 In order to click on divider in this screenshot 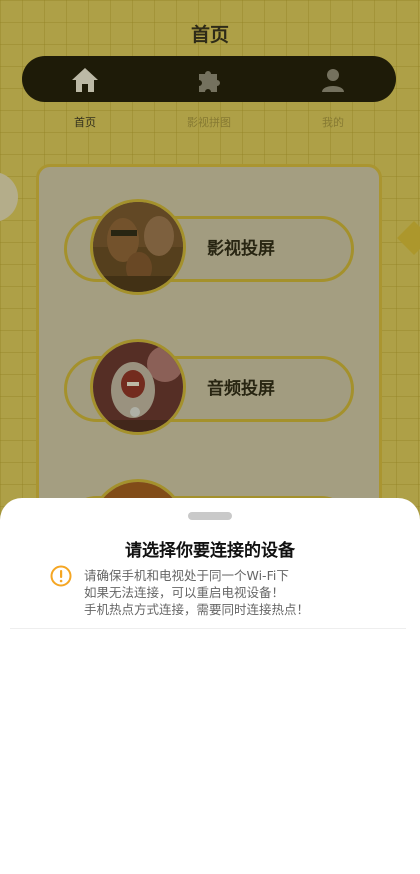, I will do `click(208, 628)`.